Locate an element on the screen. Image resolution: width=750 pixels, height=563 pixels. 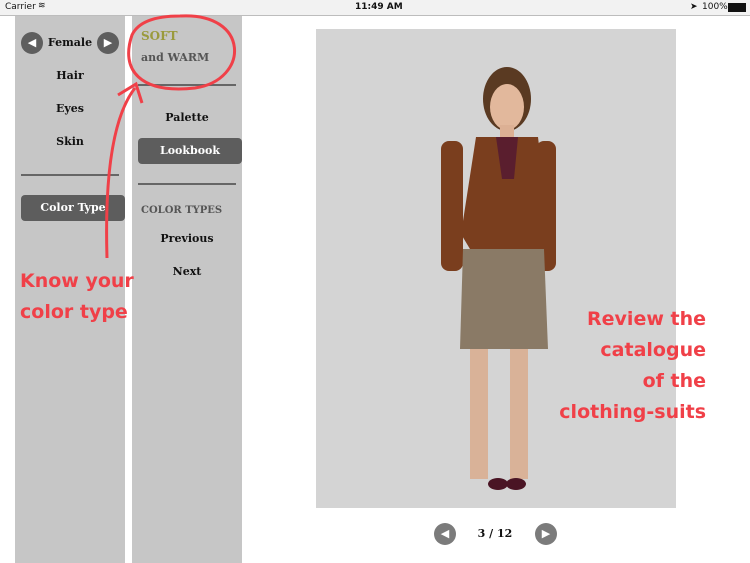
annotation-line: catalogue is located at coordinates (653, 350).